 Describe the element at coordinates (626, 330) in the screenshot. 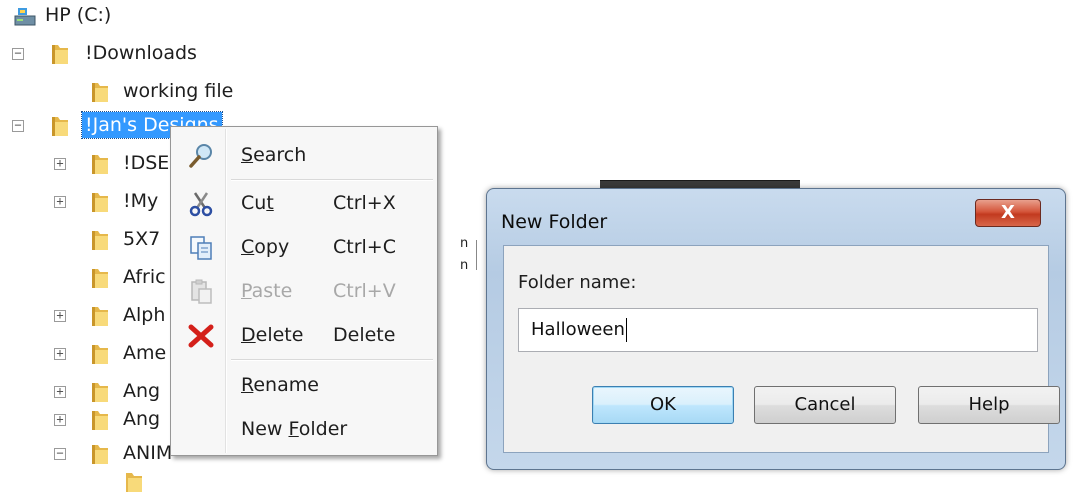

I see `text-caret` at that location.